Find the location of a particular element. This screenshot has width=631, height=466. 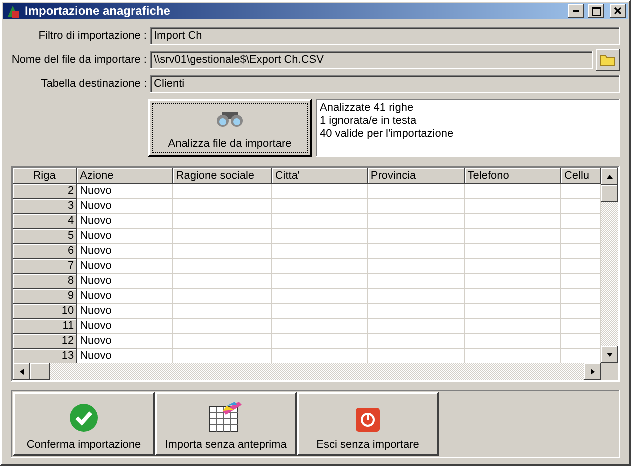

row-number: 11 is located at coordinates (45, 326).